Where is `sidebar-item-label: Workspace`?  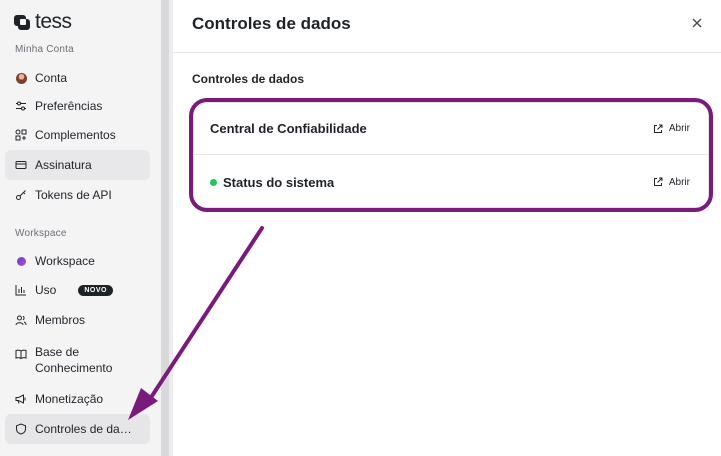 sidebar-item-label: Workspace is located at coordinates (65, 261).